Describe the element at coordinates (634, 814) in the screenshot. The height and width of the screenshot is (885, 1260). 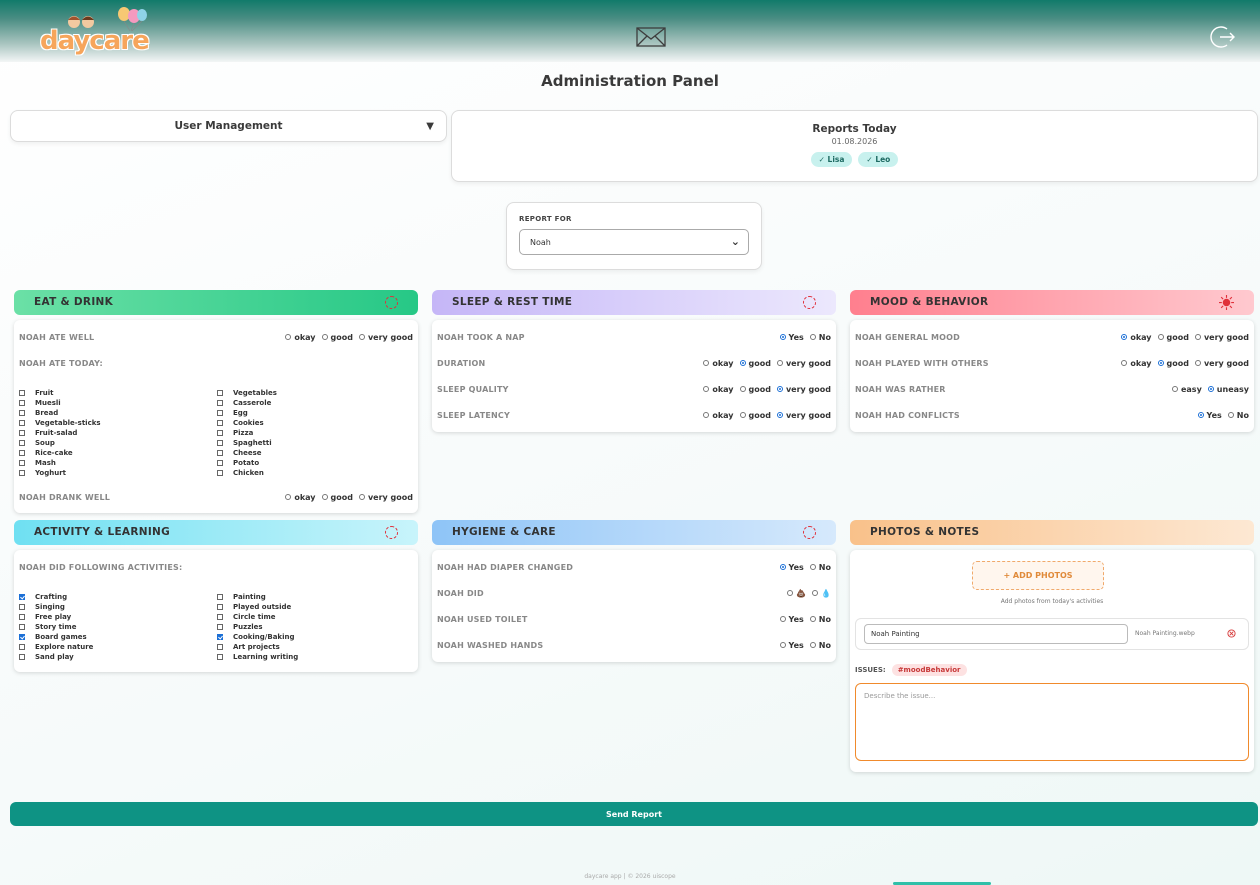
I see `send-report-button: Send Report` at that location.